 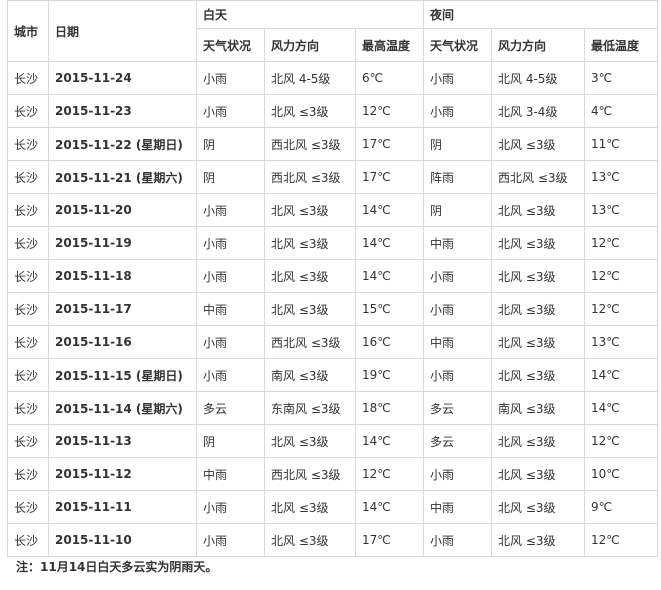 I want to click on footnote: 注：11月14日白天多云实为阴雨天。, so click(x=117, y=567).